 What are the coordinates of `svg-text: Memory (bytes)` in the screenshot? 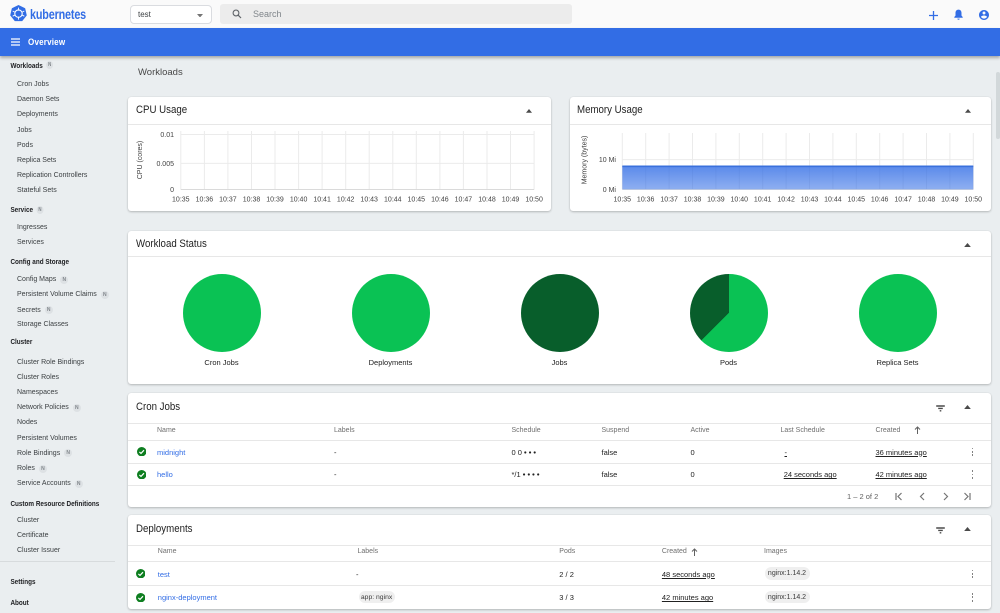 It's located at (584, 160).